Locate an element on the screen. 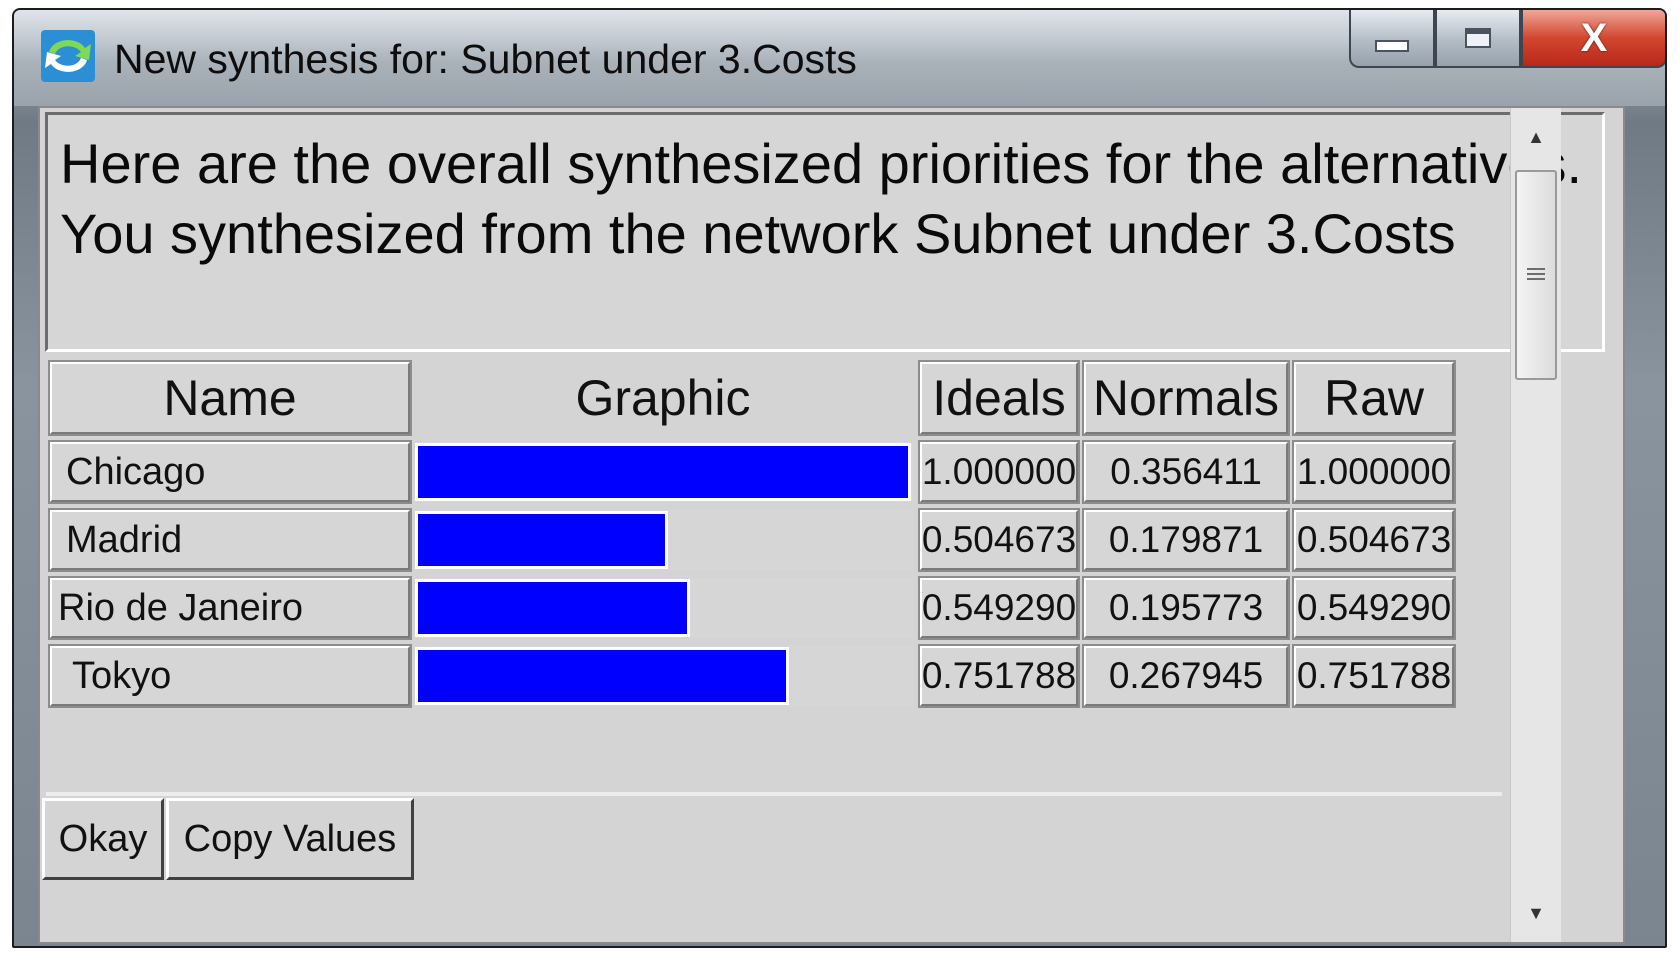 This screenshot has width=1679, height=955. ideals-value: 0.504673 is located at coordinates (999, 540).